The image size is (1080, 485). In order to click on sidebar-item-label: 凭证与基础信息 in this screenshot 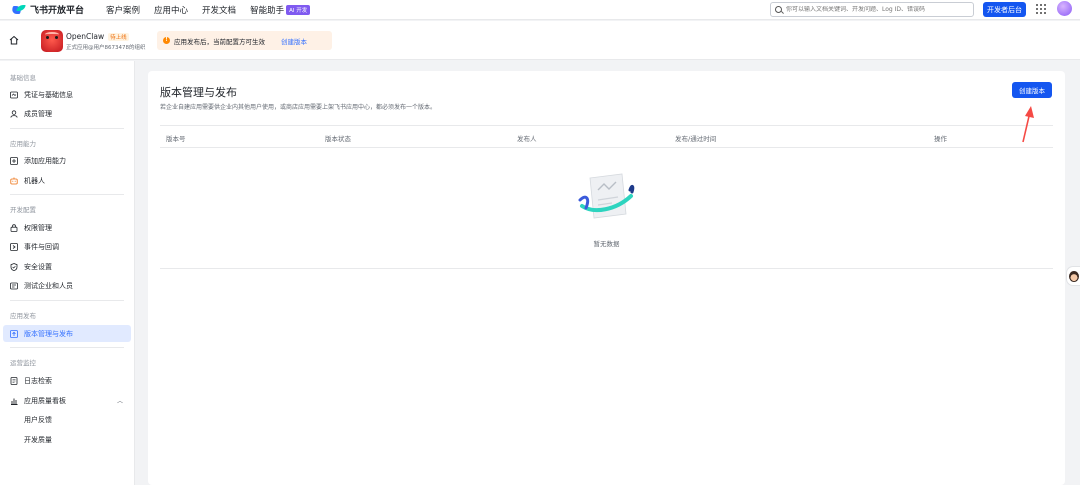, I will do `click(48, 94)`.